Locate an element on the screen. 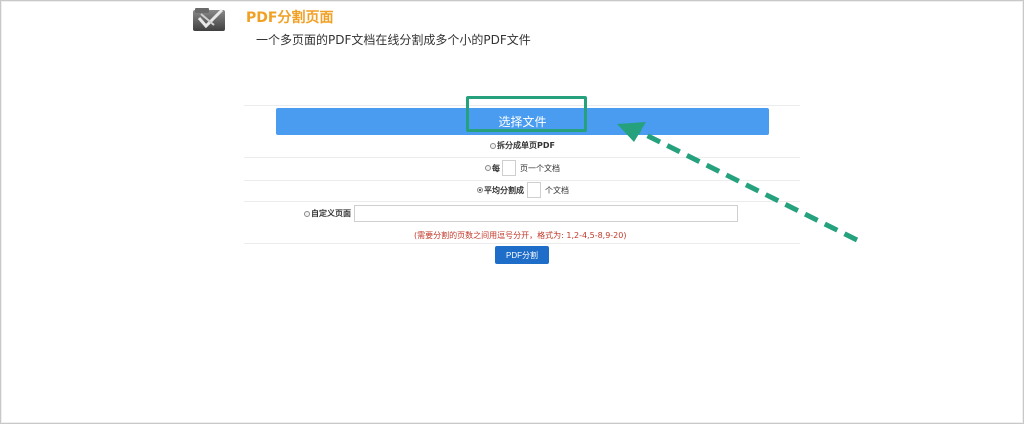 The image size is (1024, 424). option-every-n-pages: 每 页一个文档 is located at coordinates (522, 168).